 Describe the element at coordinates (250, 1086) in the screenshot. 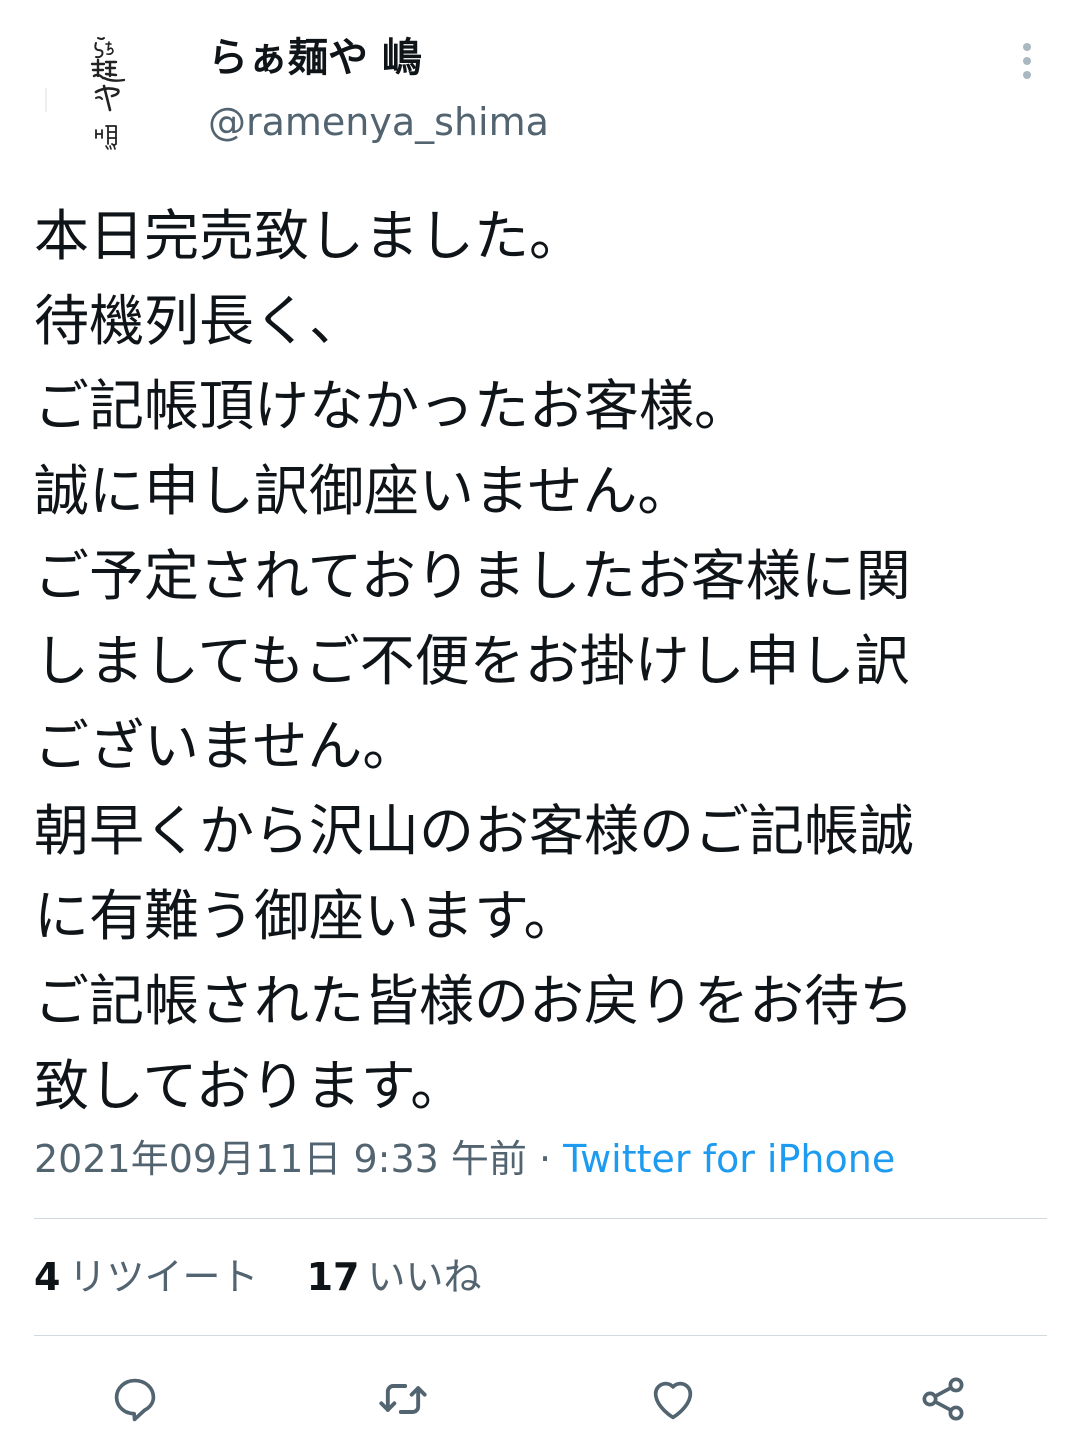

I see `tweet-line: 致しております。` at that location.